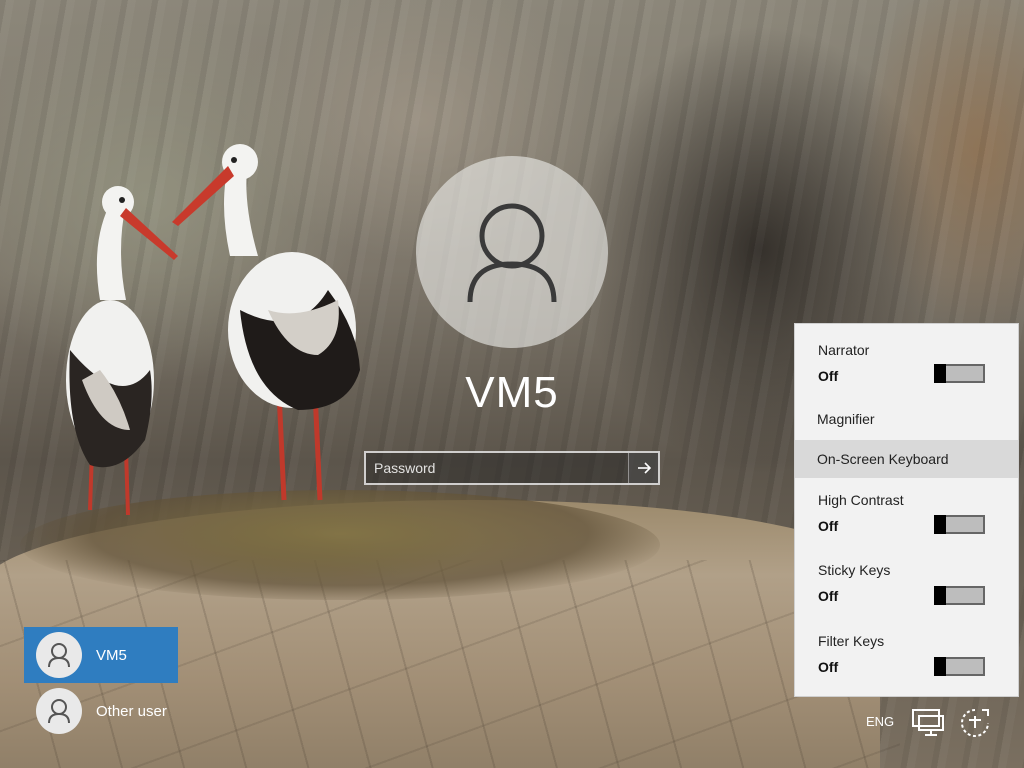  Describe the element at coordinates (928, 723) in the screenshot. I see `network-icon` at that location.